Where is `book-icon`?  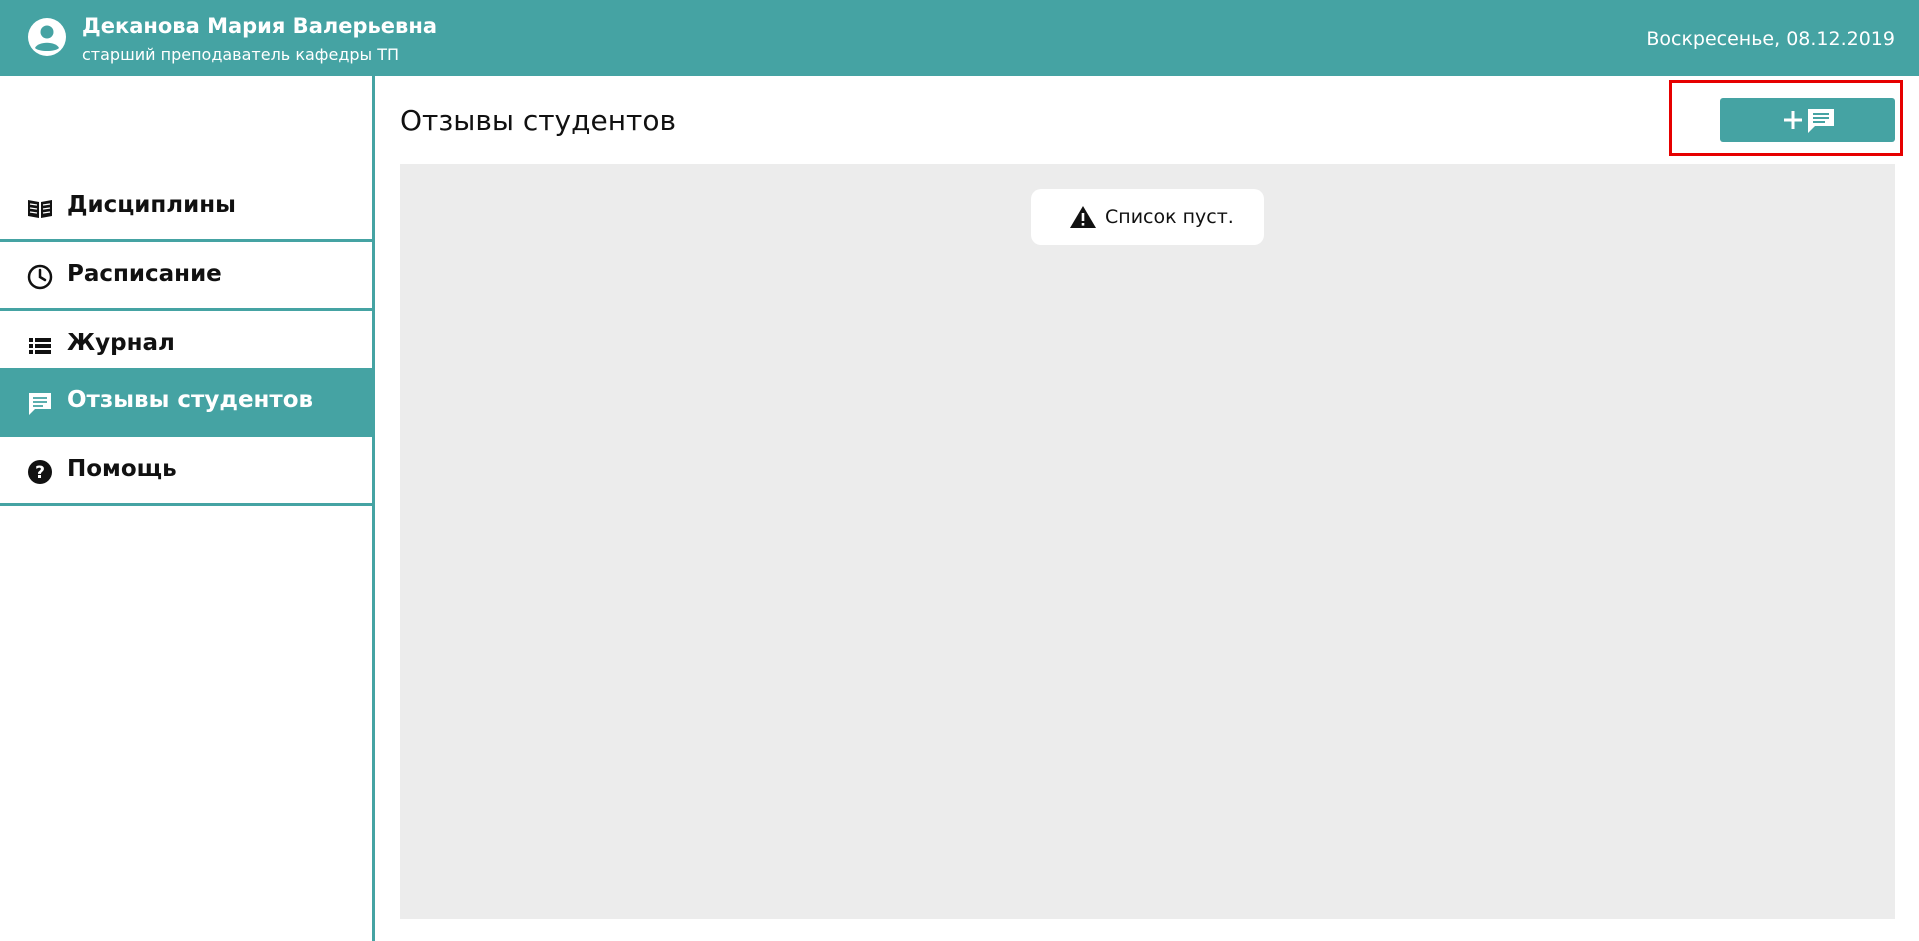
book-icon is located at coordinates (40, 209).